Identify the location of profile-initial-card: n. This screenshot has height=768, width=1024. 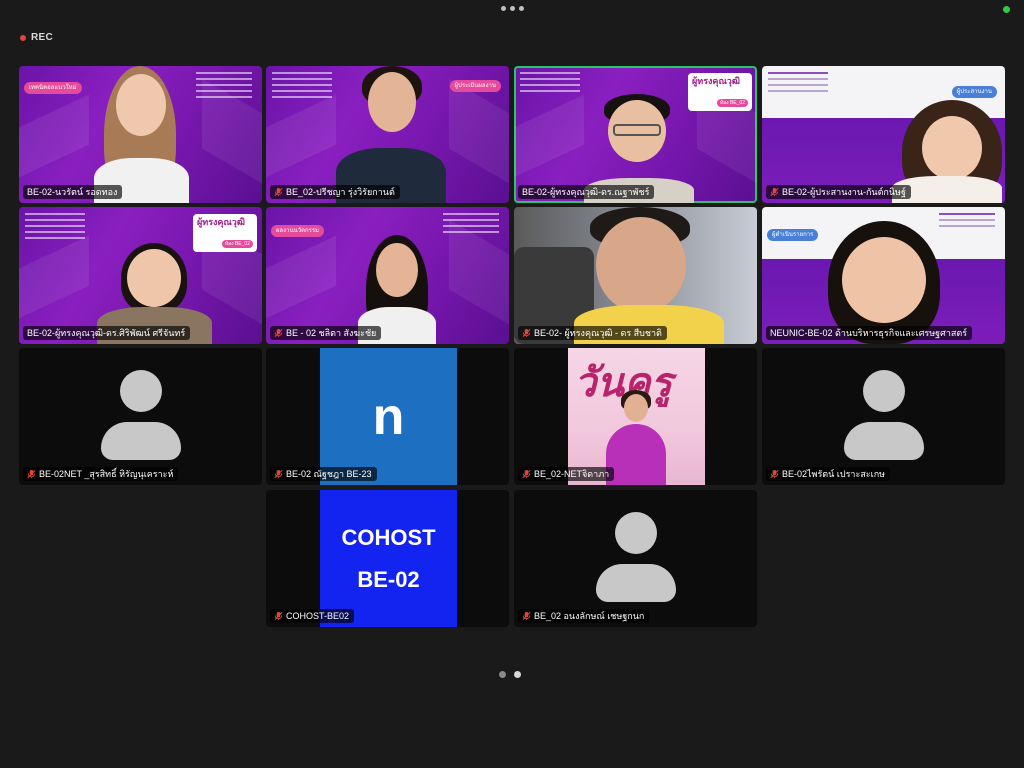
(388, 416).